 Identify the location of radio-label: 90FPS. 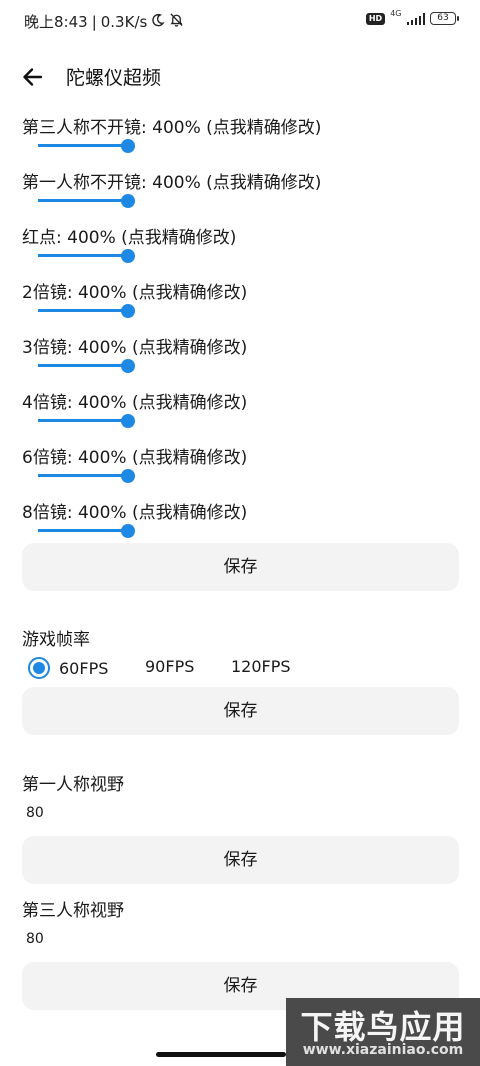
(170, 666).